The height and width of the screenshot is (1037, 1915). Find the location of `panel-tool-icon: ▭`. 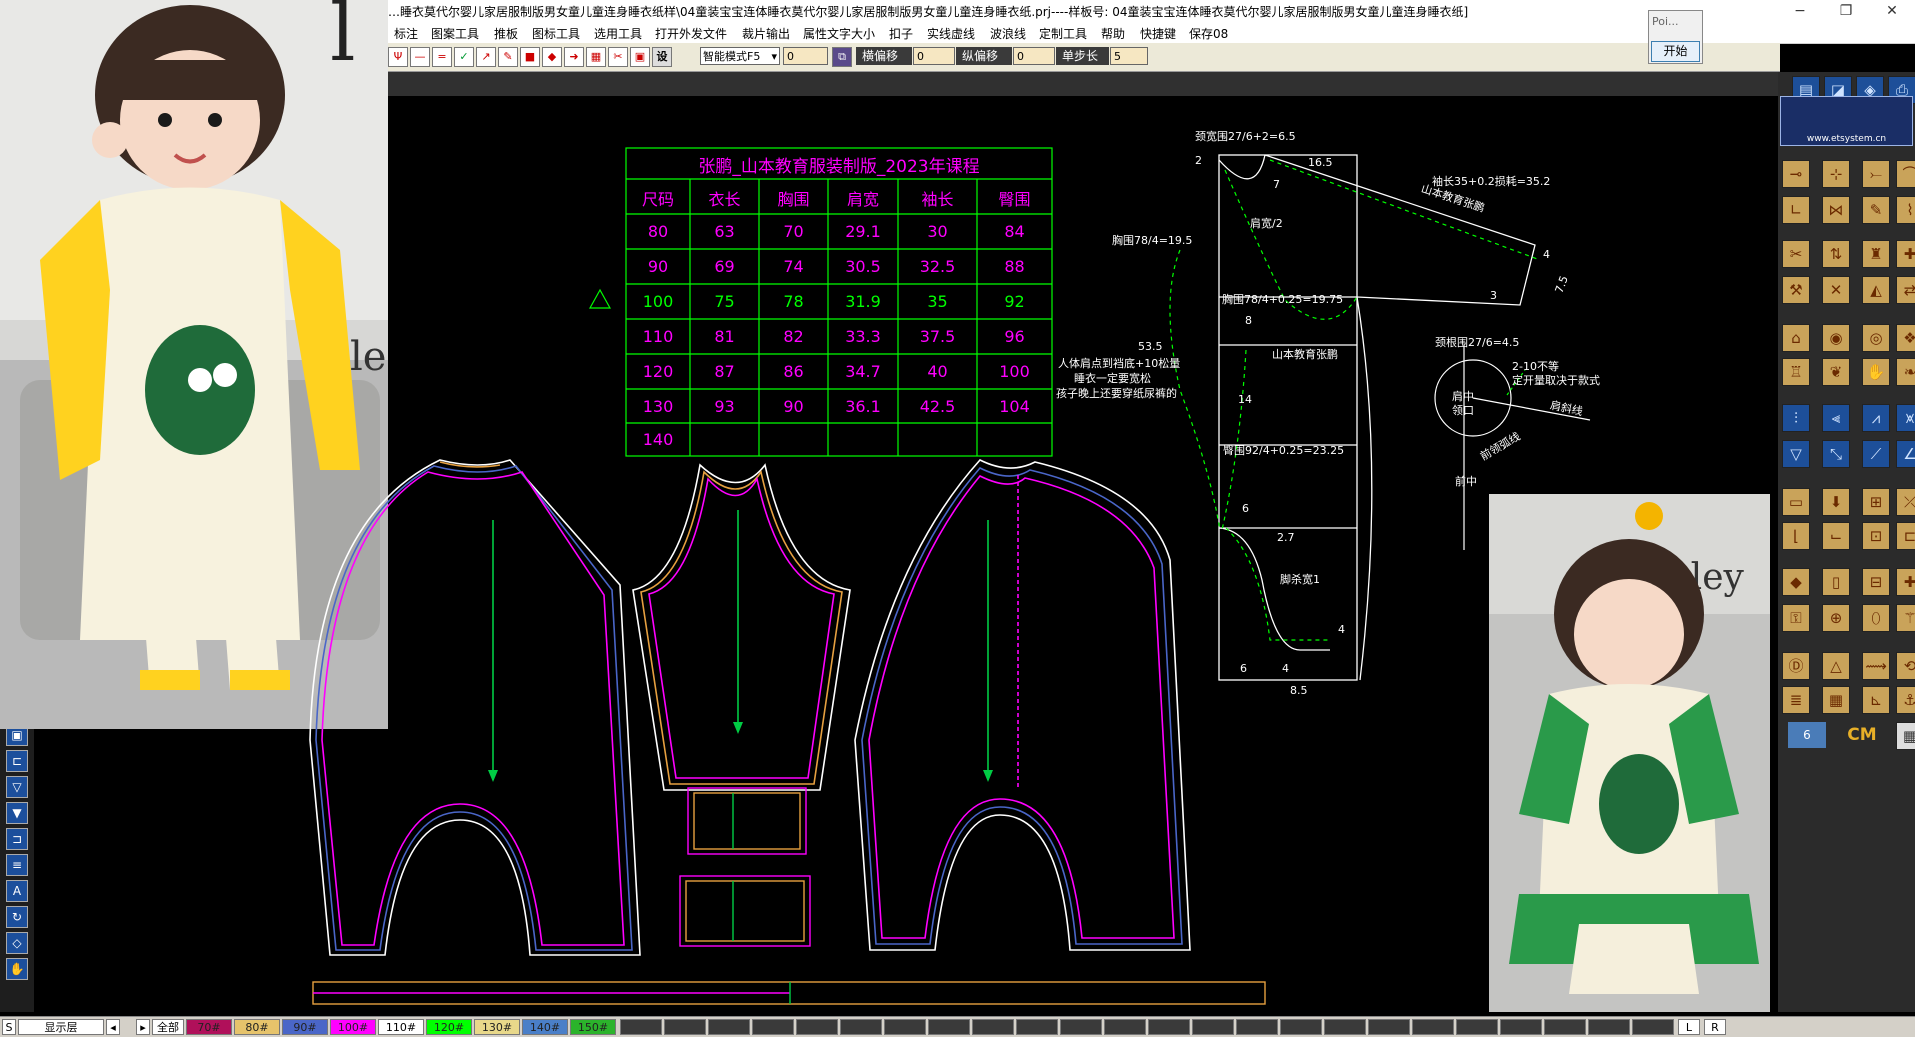

panel-tool-icon: ▭ is located at coordinates (1796, 502).